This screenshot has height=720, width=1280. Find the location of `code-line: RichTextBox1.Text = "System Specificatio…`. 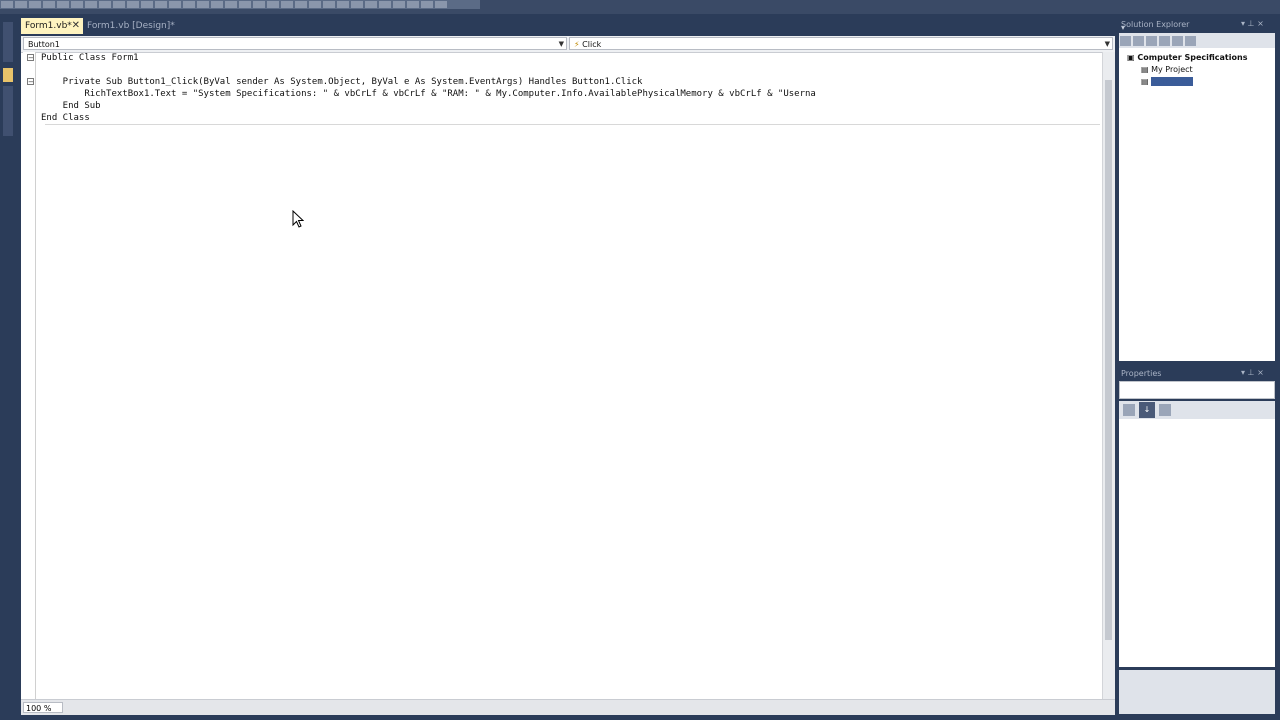

code-line: RichTextBox1.Text = "System Specificatio… is located at coordinates (428, 94).